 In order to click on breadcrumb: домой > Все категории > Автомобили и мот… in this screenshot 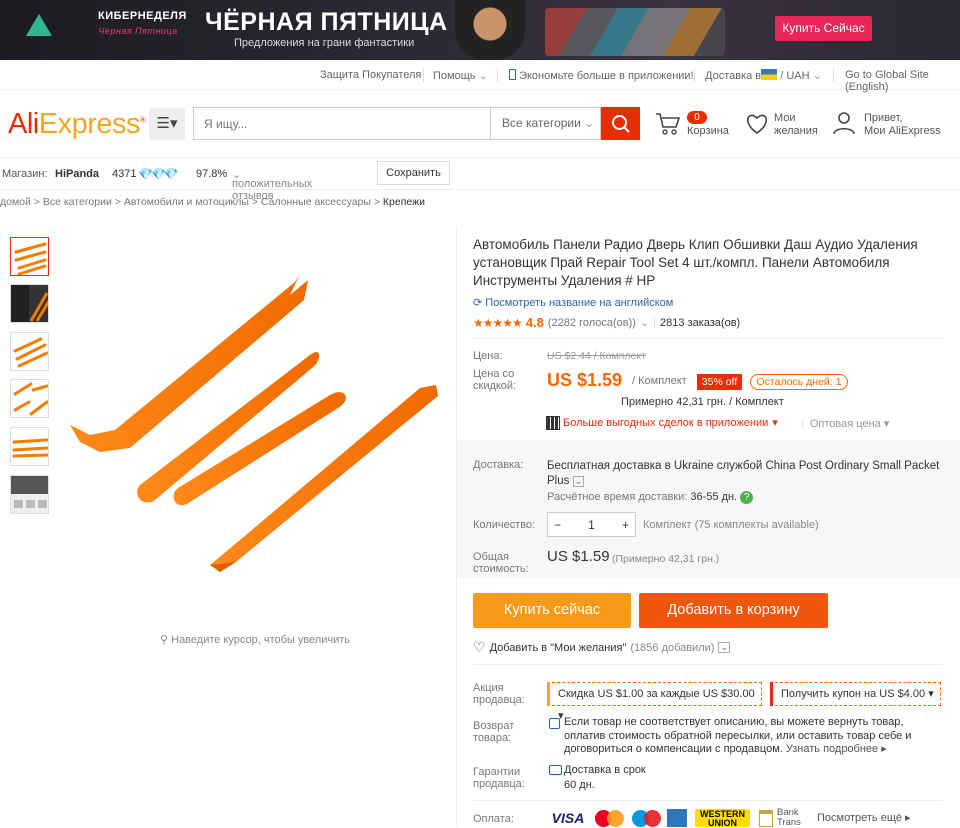, I will do `click(213, 202)`.